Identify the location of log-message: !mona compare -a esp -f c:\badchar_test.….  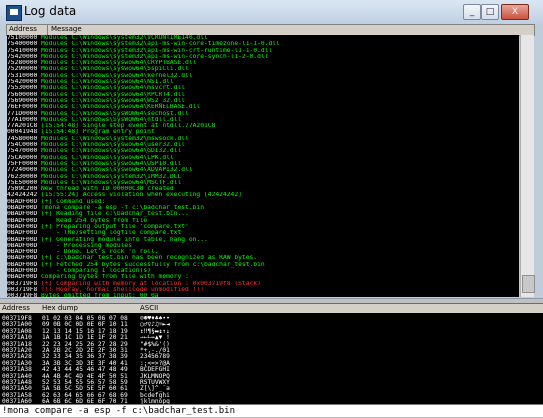
(123, 208).